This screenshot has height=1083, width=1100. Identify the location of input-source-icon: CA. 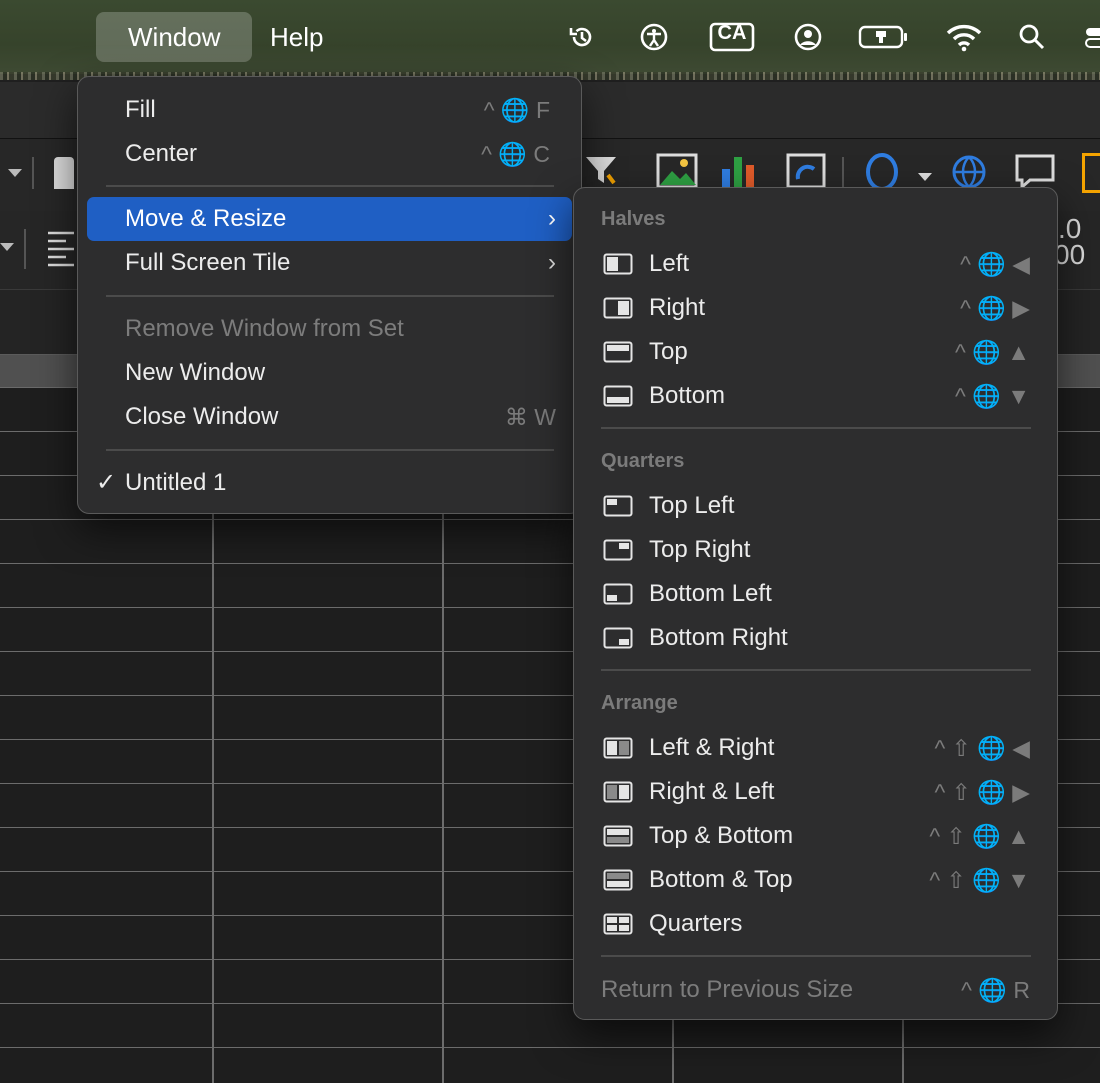
(732, 37).